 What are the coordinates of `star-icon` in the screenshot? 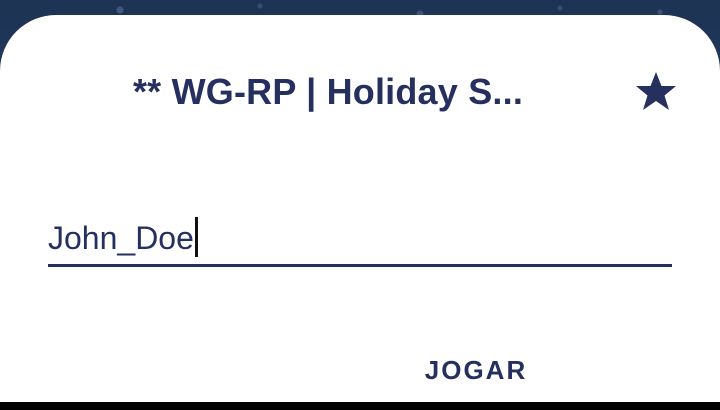 It's located at (656, 92).